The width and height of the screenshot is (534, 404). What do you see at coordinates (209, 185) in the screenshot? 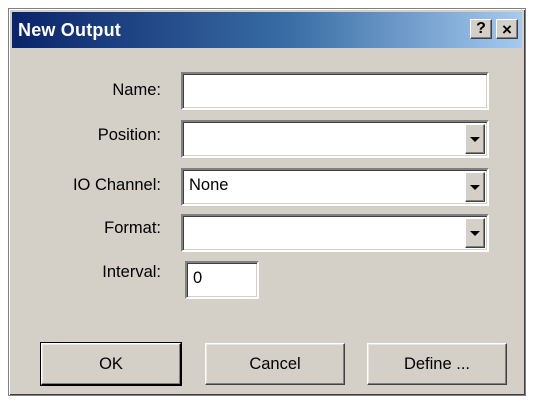
I see `io-channel-select-value: None` at bounding box center [209, 185].